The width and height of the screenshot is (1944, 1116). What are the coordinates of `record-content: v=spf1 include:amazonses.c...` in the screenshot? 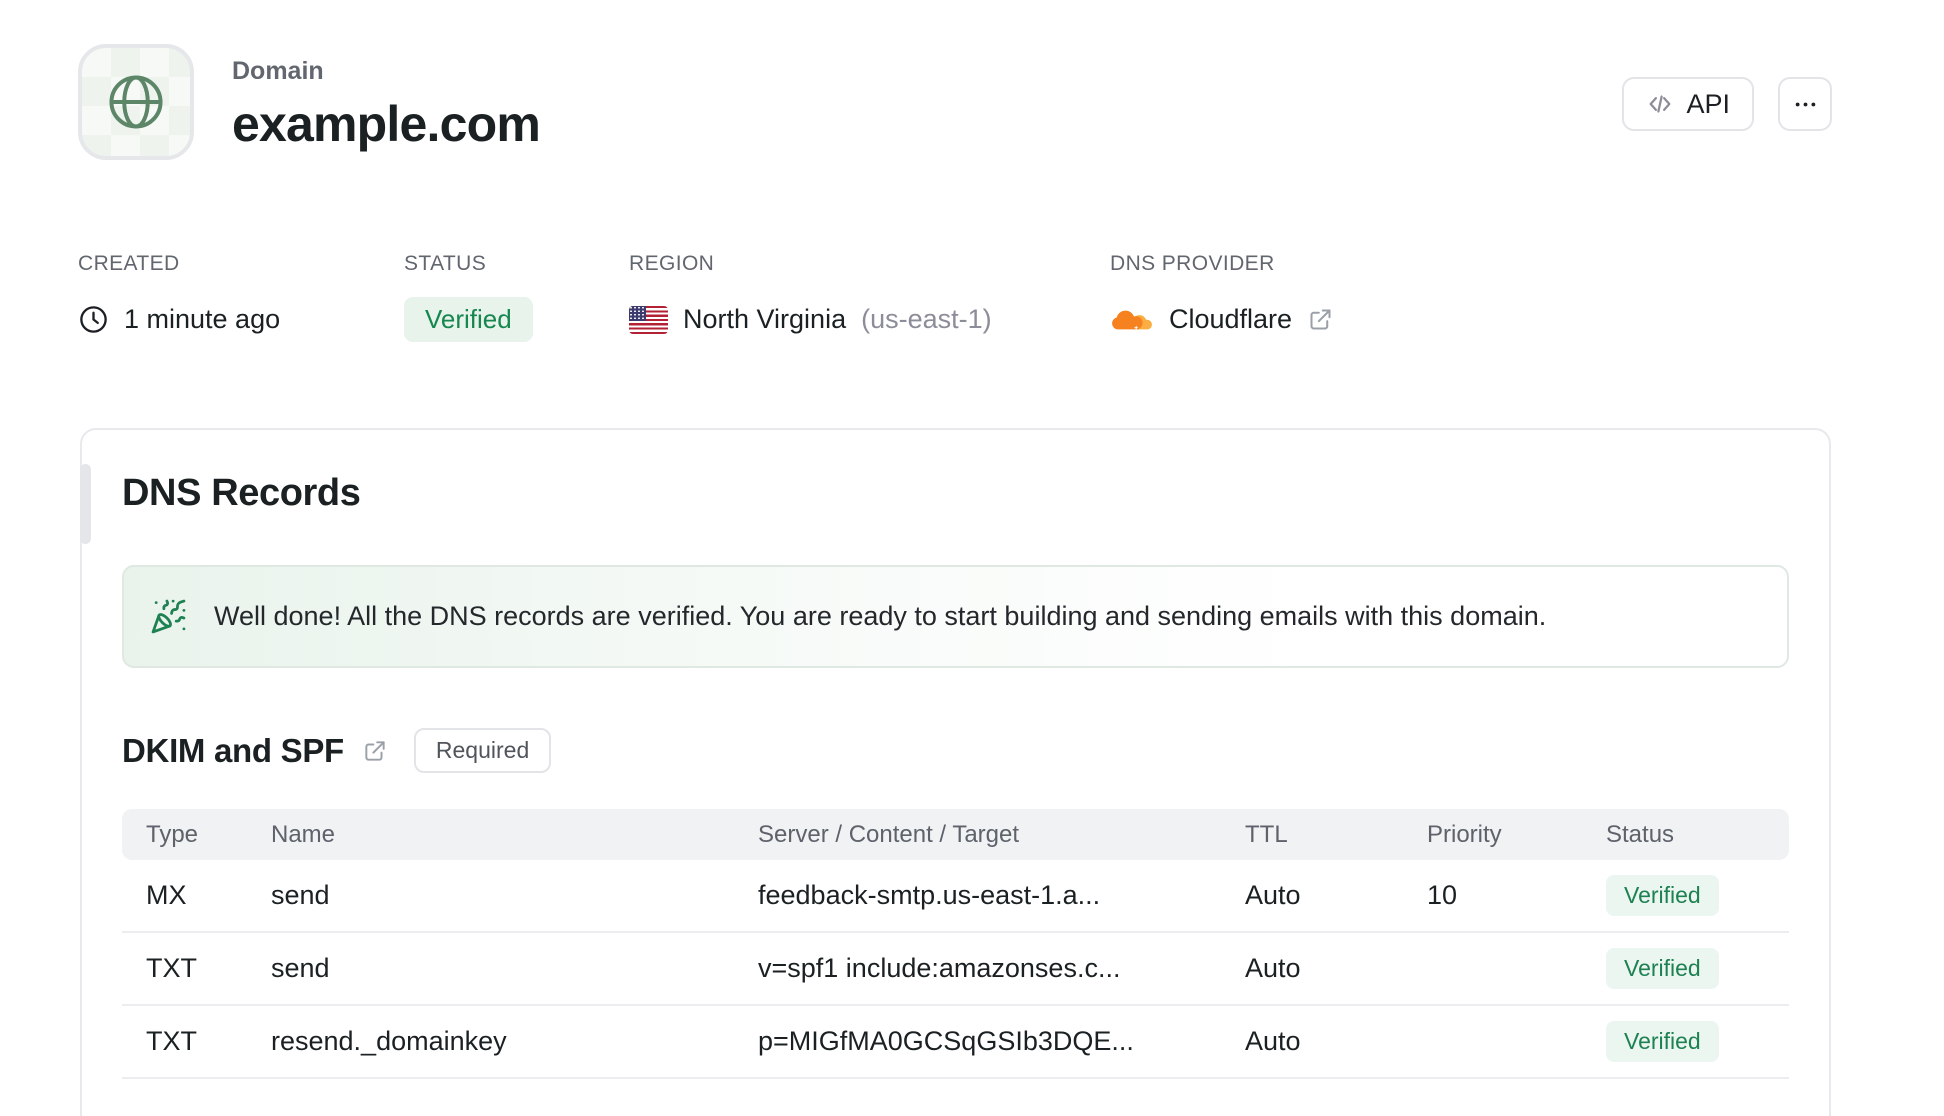 It's located at (939, 968).